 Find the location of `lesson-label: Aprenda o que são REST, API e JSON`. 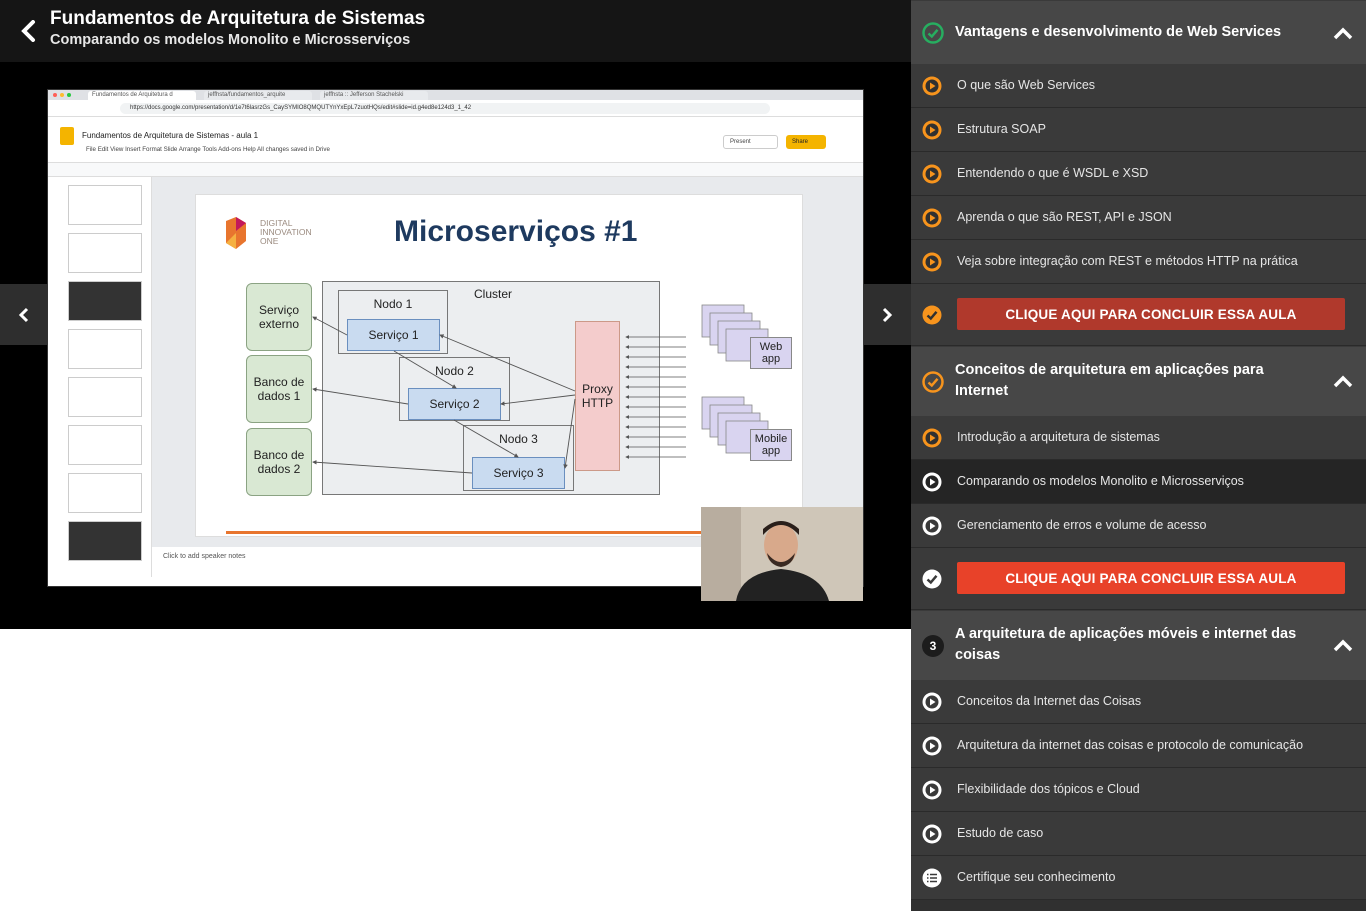

lesson-label: Aprenda o que são REST, API e JSON is located at coordinates (1064, 217).